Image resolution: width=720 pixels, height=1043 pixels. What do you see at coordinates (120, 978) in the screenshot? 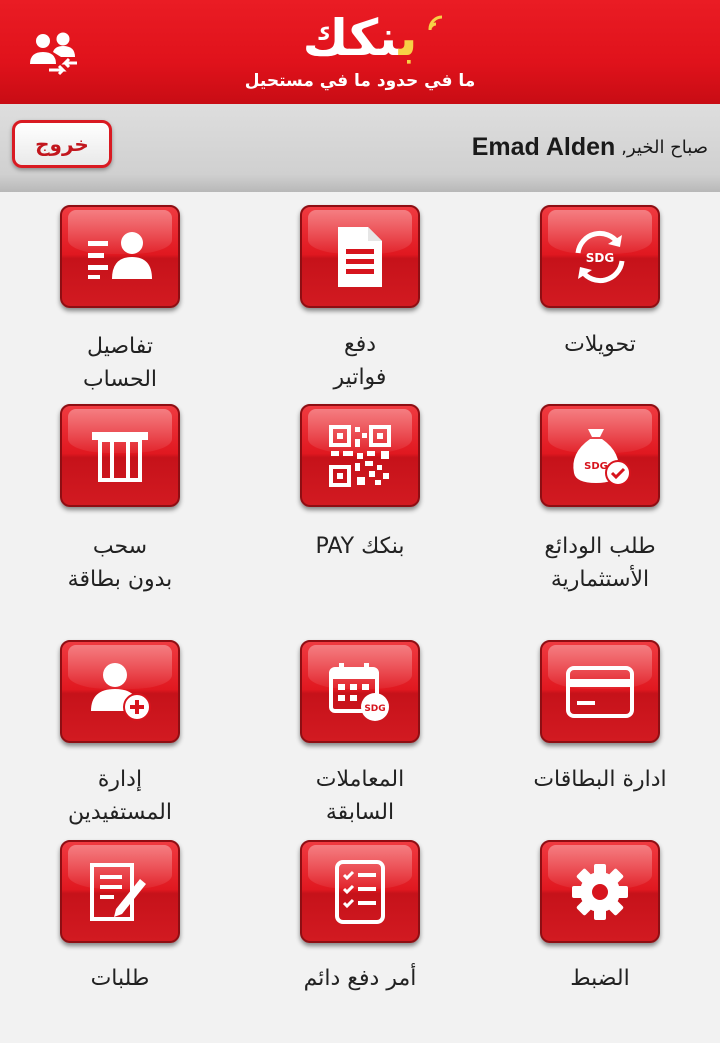
I see `requests-label: طلبات` at bounding box center [120, 978].